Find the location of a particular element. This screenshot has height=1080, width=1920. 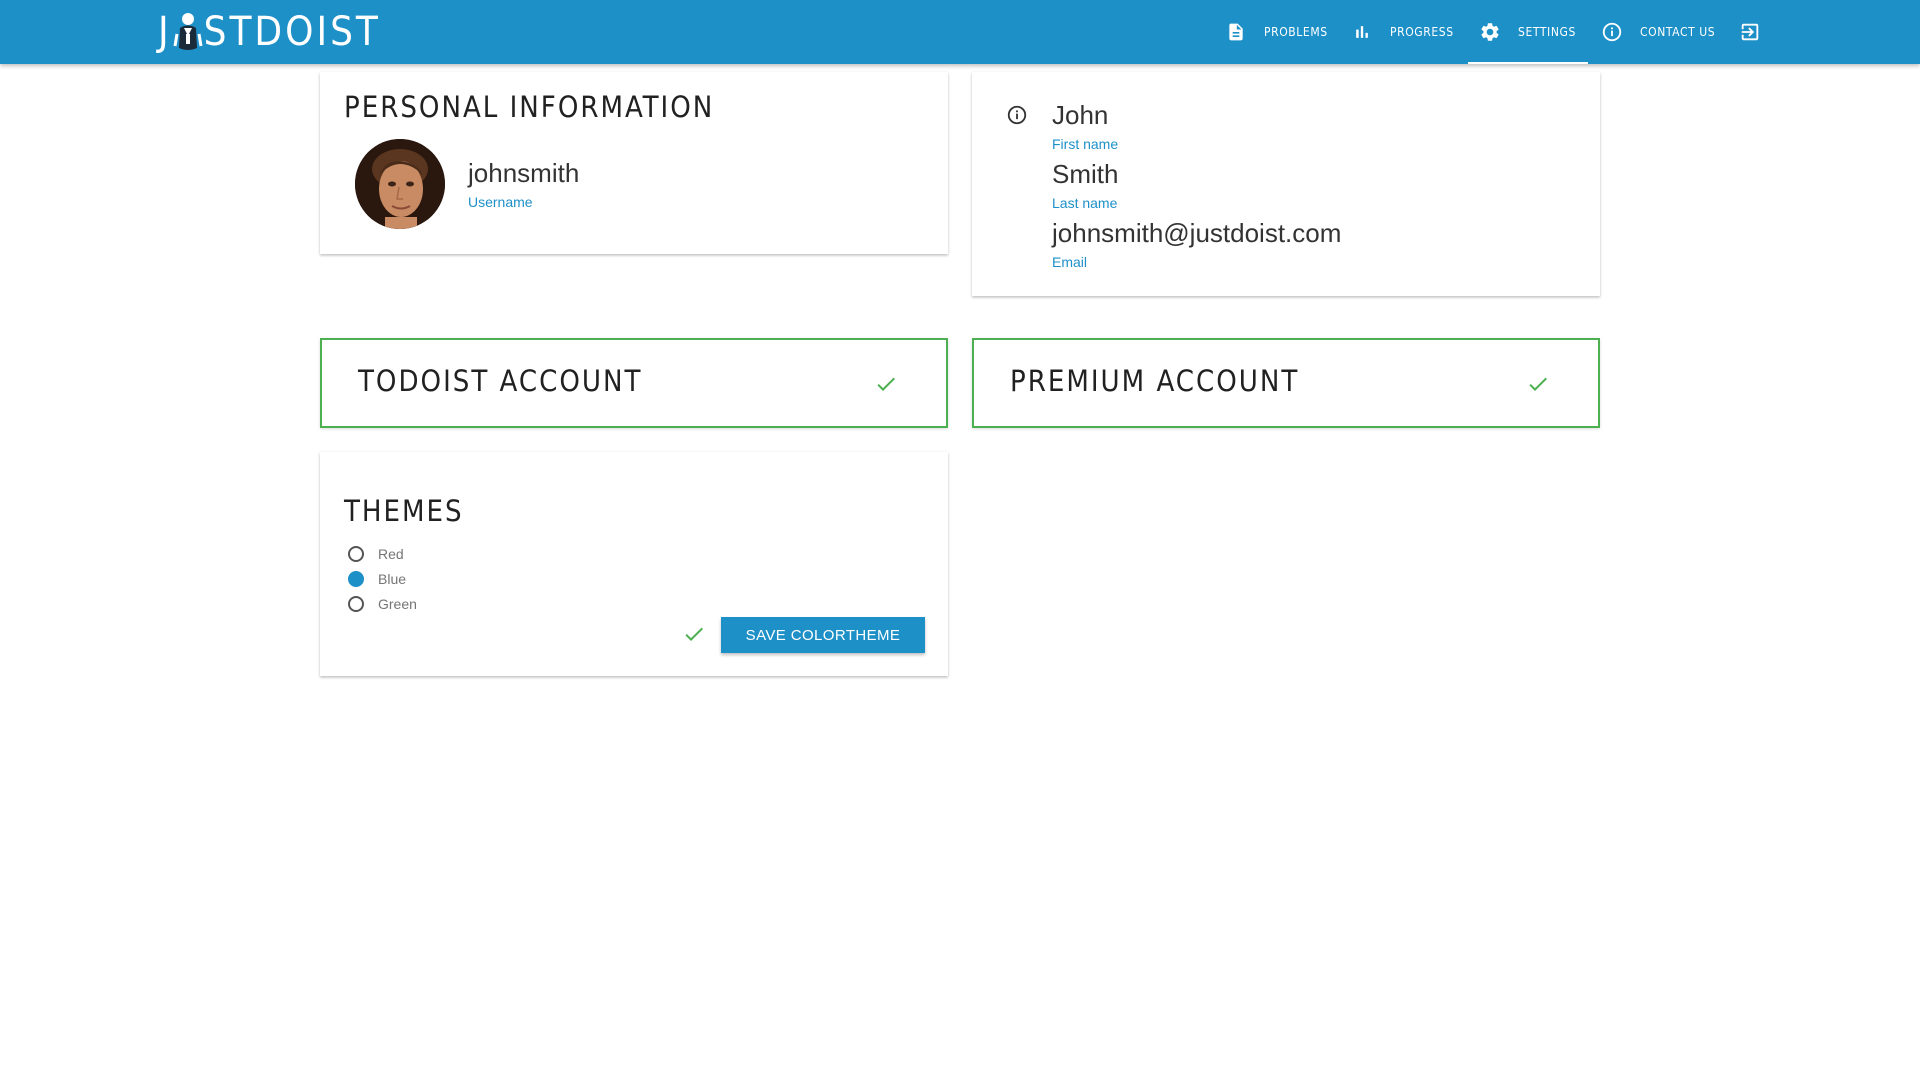

todoist-account-card: TODOIST ACCOUNT is located at coordinates (634, 383).